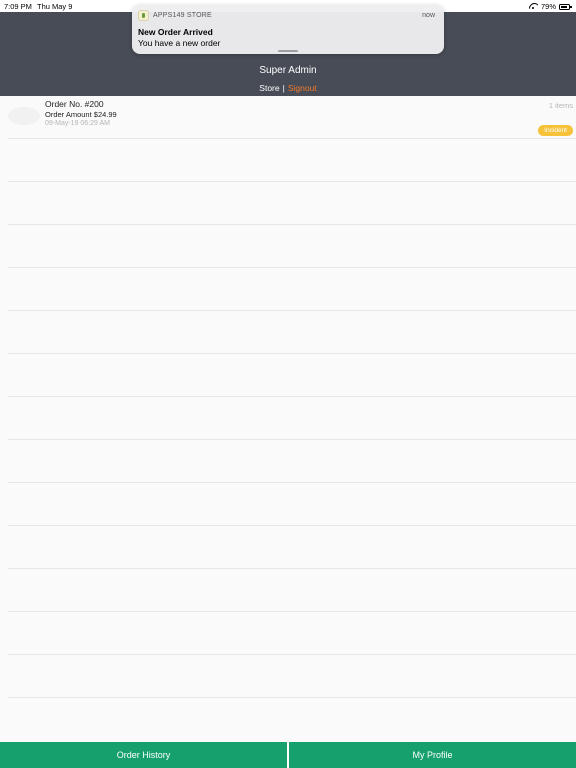 Image resolution: width=576 pixels, height=768 pixels. Describe the element at coordinates (432, 755) in the screenshot. I see `tab-my-profile: My Profile` at that location.